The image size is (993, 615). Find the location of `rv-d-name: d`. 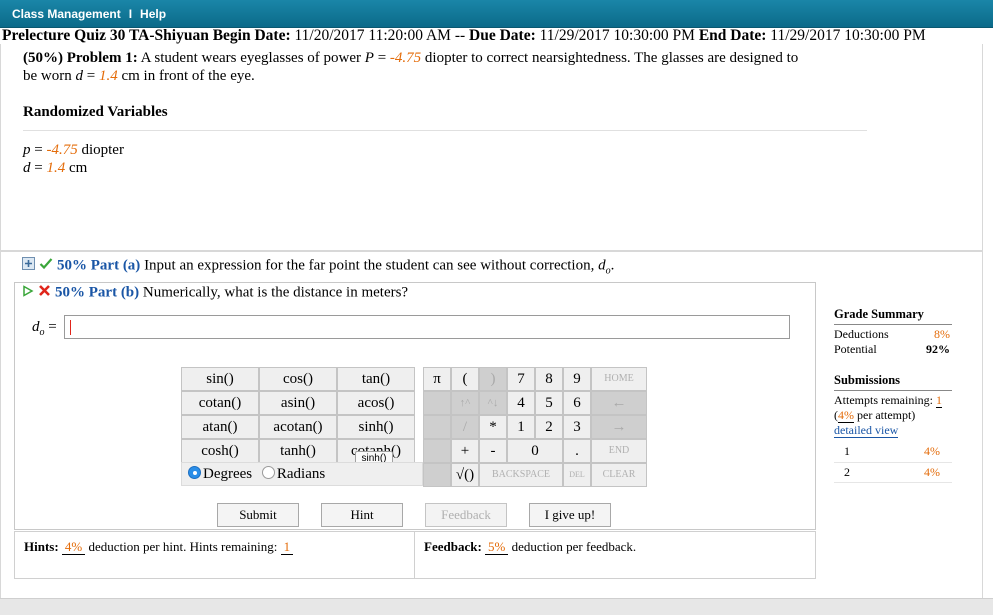

rv-d-name: d is located at coordinates (27, 168).